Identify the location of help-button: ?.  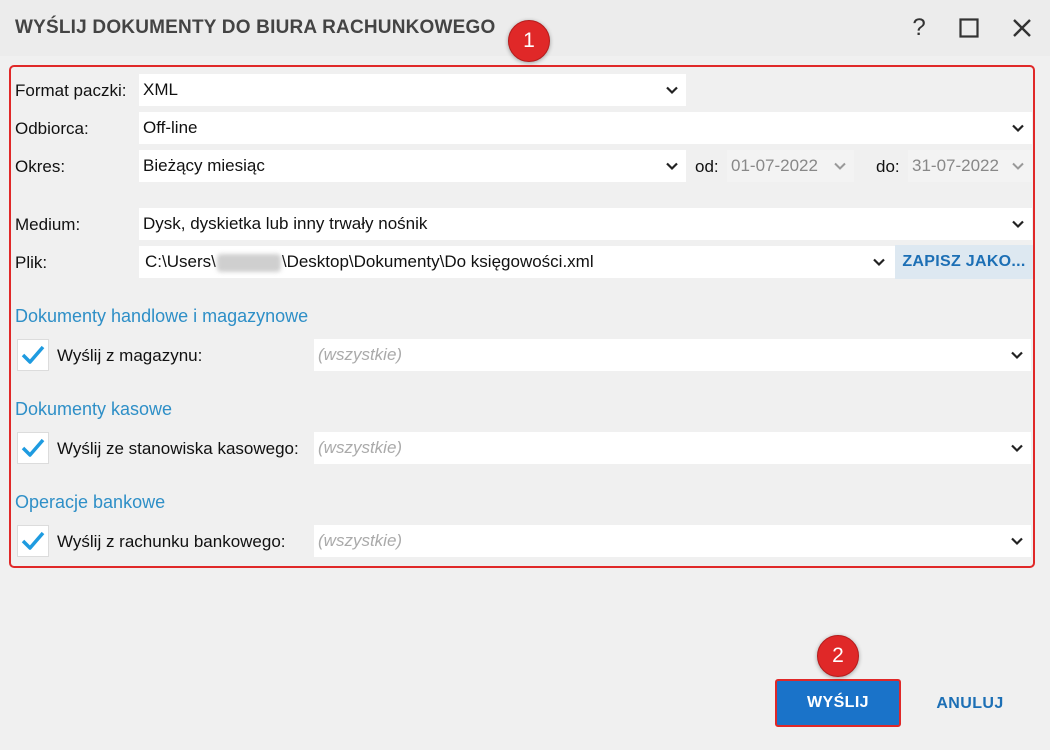
(919, 28).